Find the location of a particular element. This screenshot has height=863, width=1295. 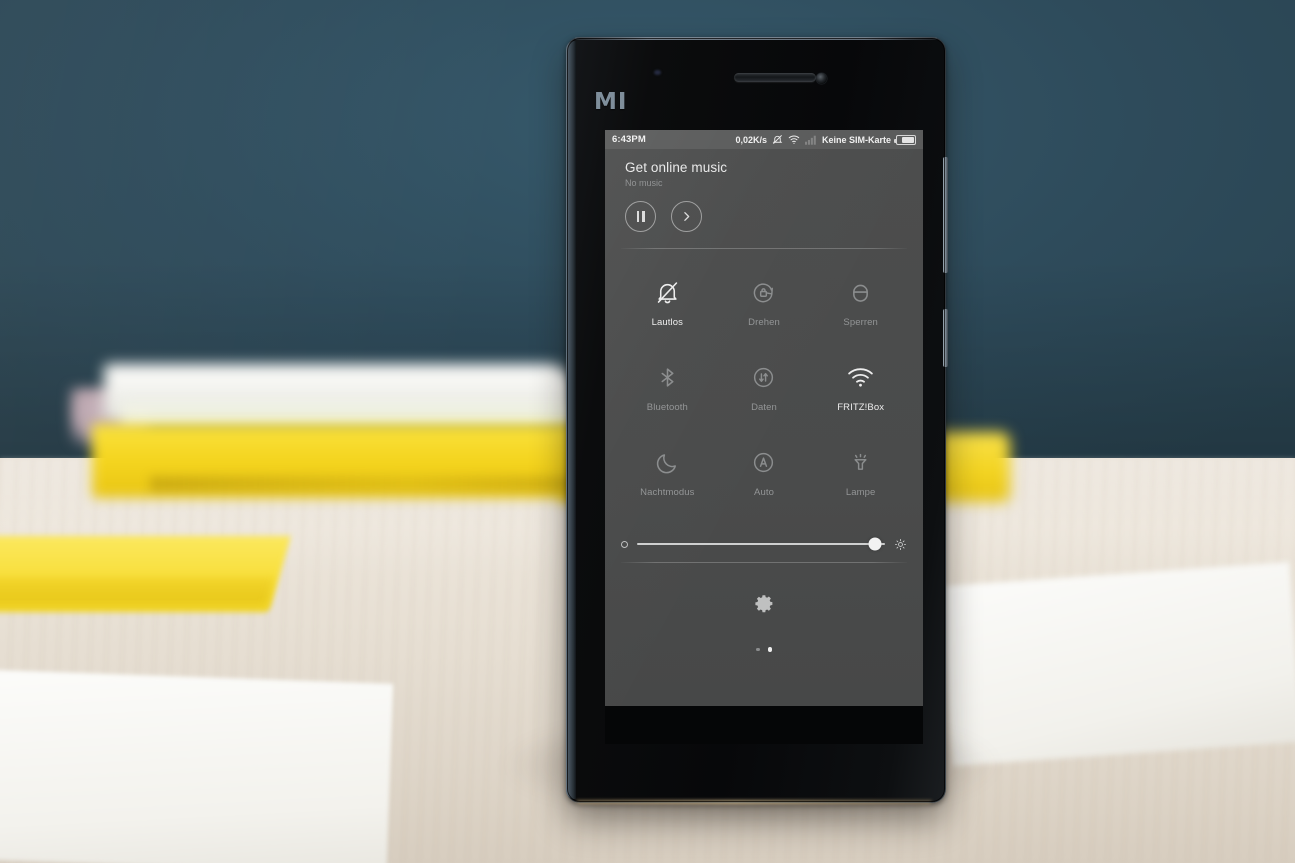

screen-dark-area is located at coordinates (764, 725).